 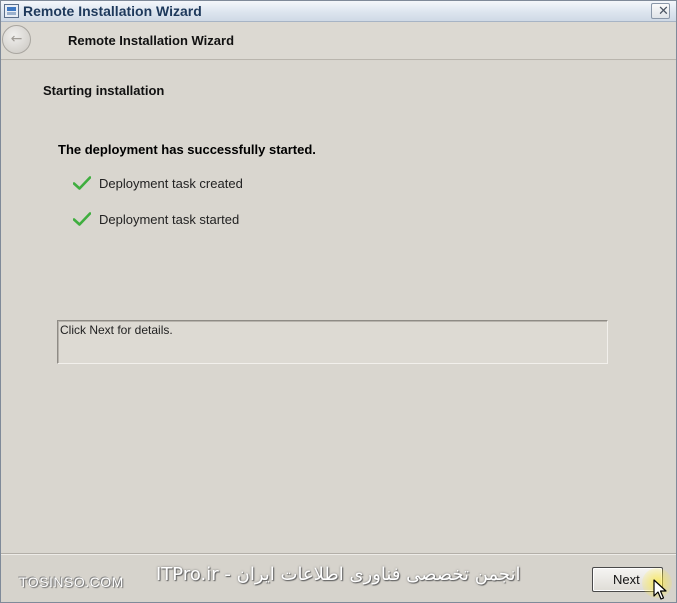 I want to click on back-arrow-icon: ←, so click(x=16, y=39).